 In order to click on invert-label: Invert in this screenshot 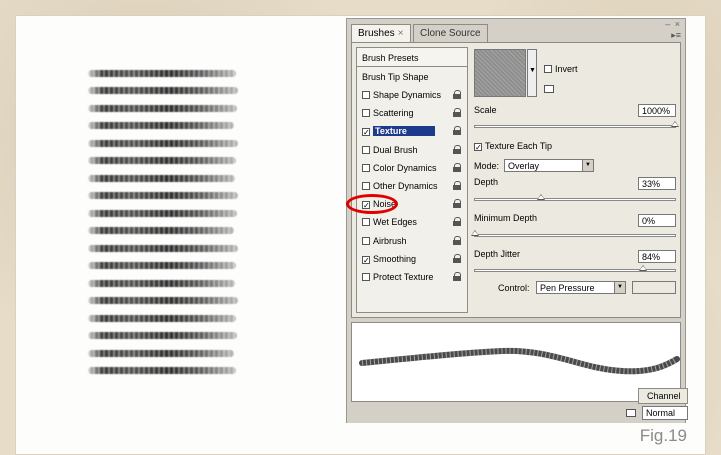, I will do `click(566, 69)`.